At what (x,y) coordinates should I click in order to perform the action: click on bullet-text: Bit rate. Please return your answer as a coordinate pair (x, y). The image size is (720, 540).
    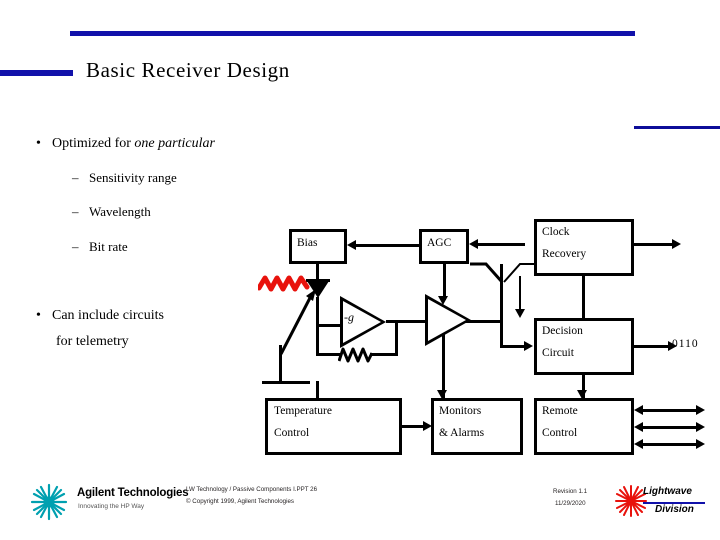
    Looking at the image, I should click on (108, 246).